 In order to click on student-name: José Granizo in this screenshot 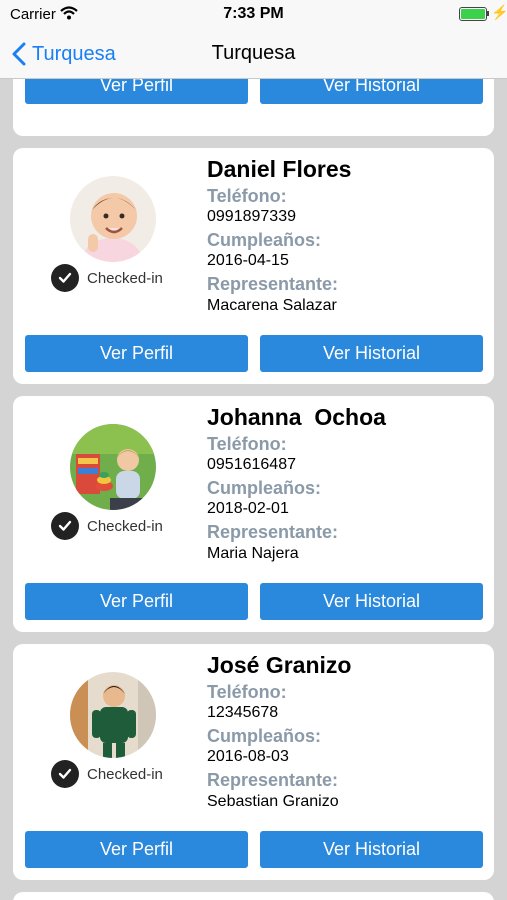, I will do `click(279, 665)`.